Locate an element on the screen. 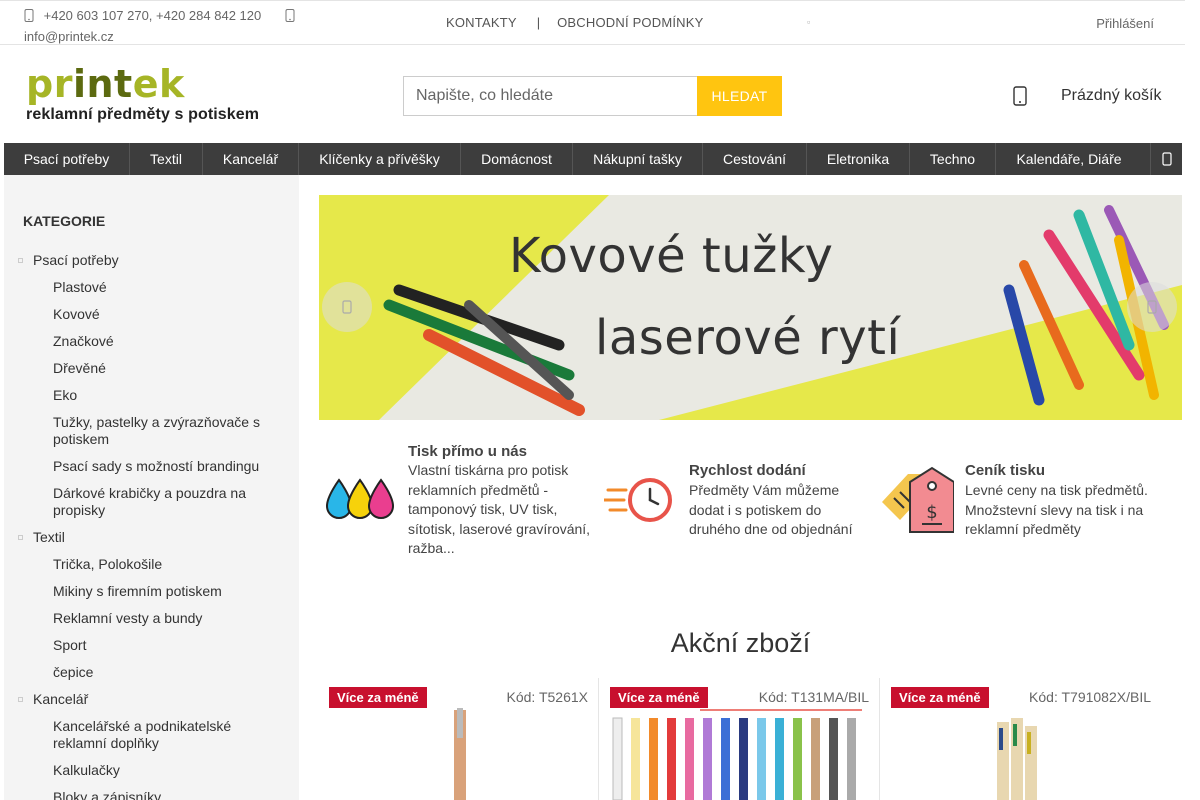 Image resolution: width=1200 pixels, height=800 pixels. subcategory-item: čepice is located at coordinates (153, 672).